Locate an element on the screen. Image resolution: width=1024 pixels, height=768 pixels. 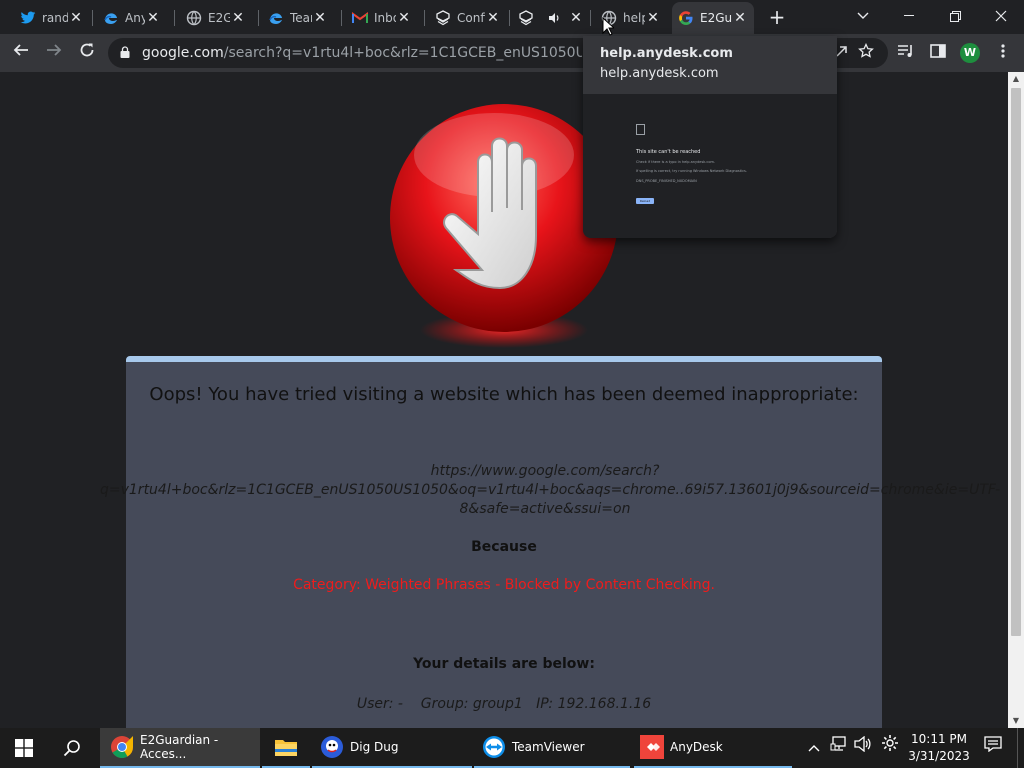
bookmark-star-icon is located at coordinates (866, 52).